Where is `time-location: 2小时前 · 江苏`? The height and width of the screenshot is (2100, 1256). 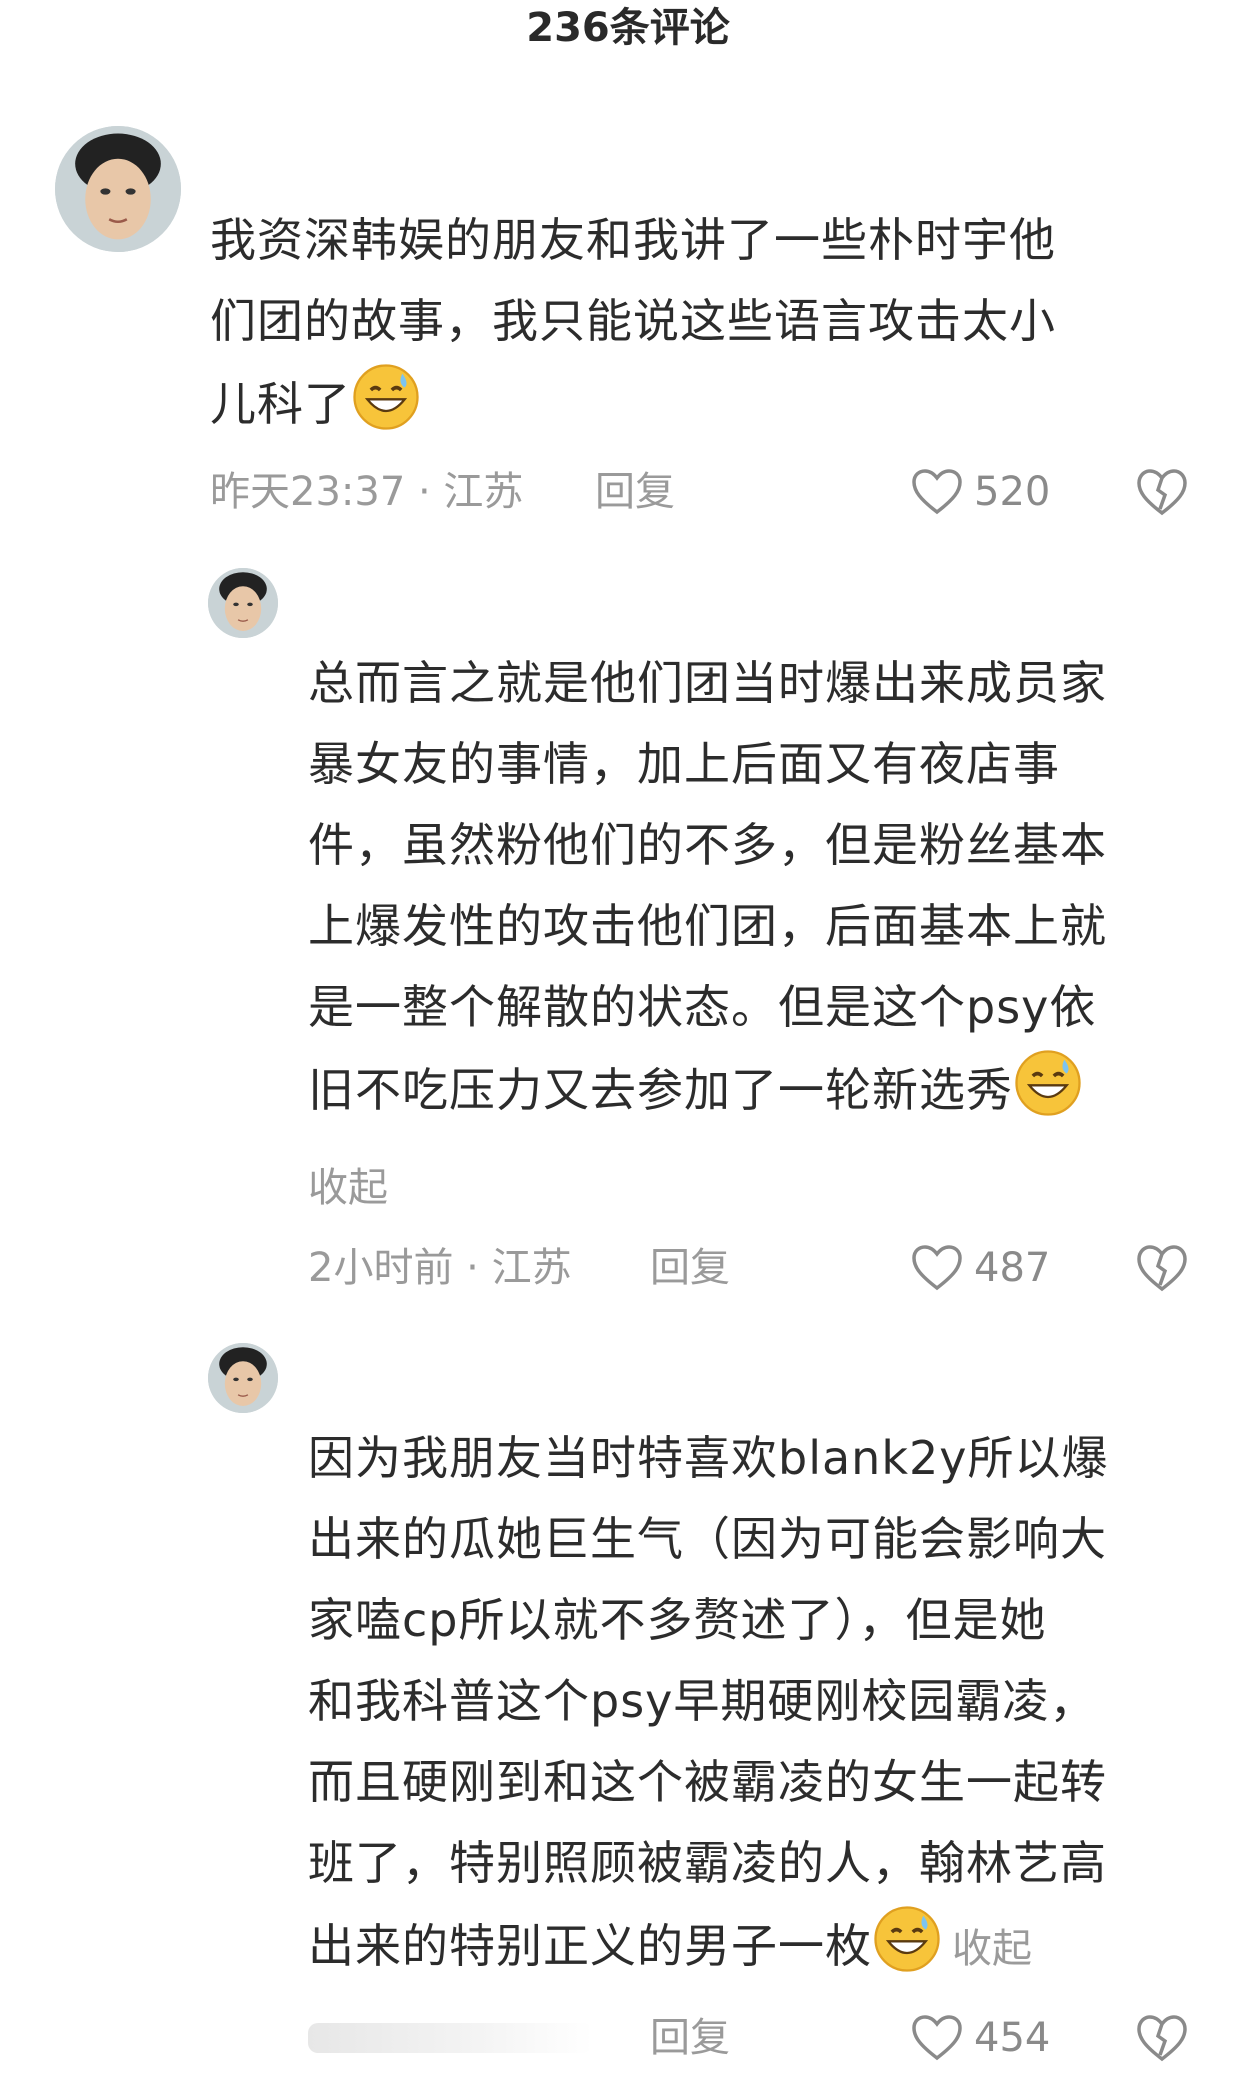
time-location: 2小时前 · 江苏 is located at coordinates (440, 1268).